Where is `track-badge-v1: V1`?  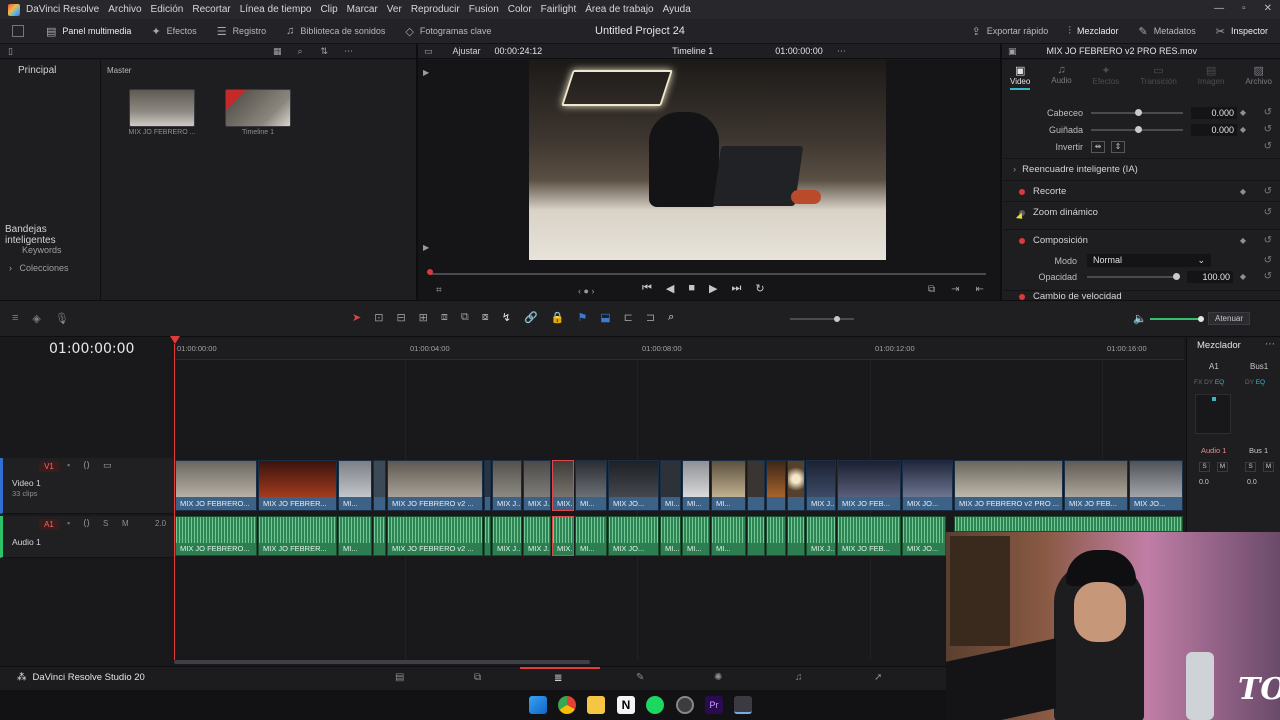 track-badge-v1: V1 is located at coordinates (49, 466).